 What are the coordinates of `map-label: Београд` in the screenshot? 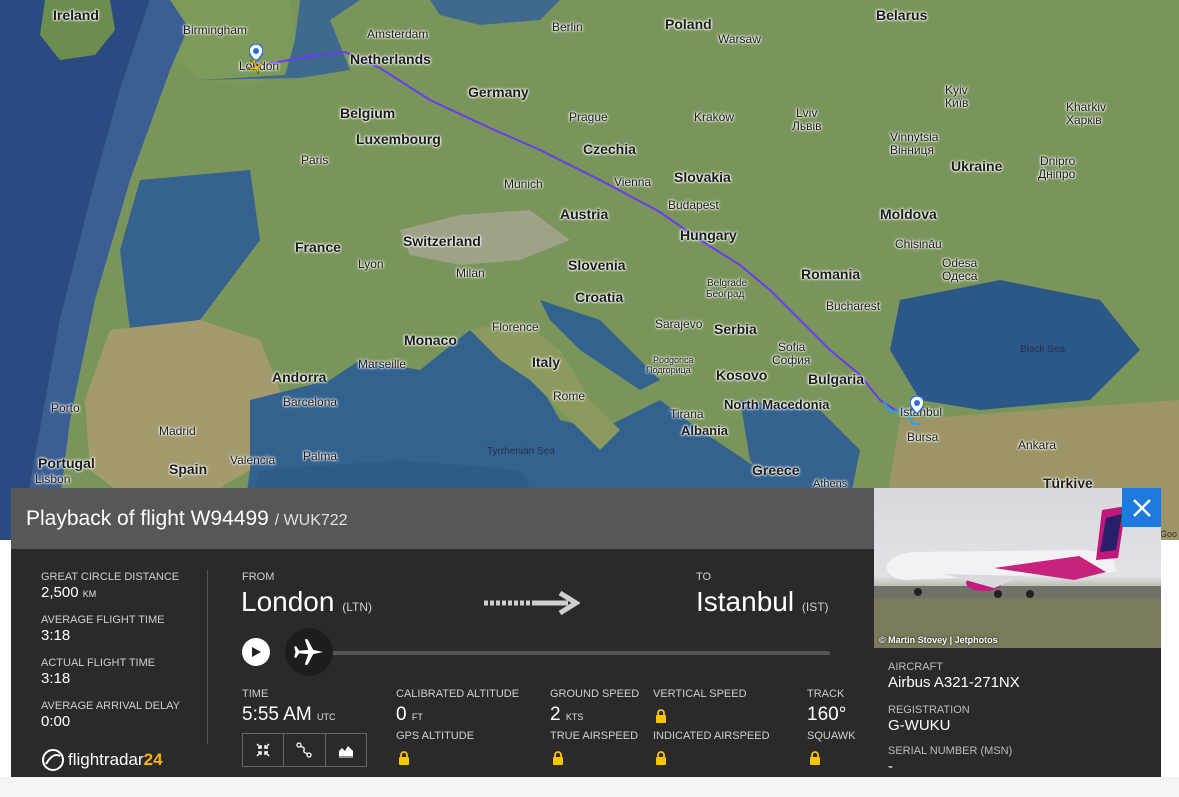 It's located at (725, 294).